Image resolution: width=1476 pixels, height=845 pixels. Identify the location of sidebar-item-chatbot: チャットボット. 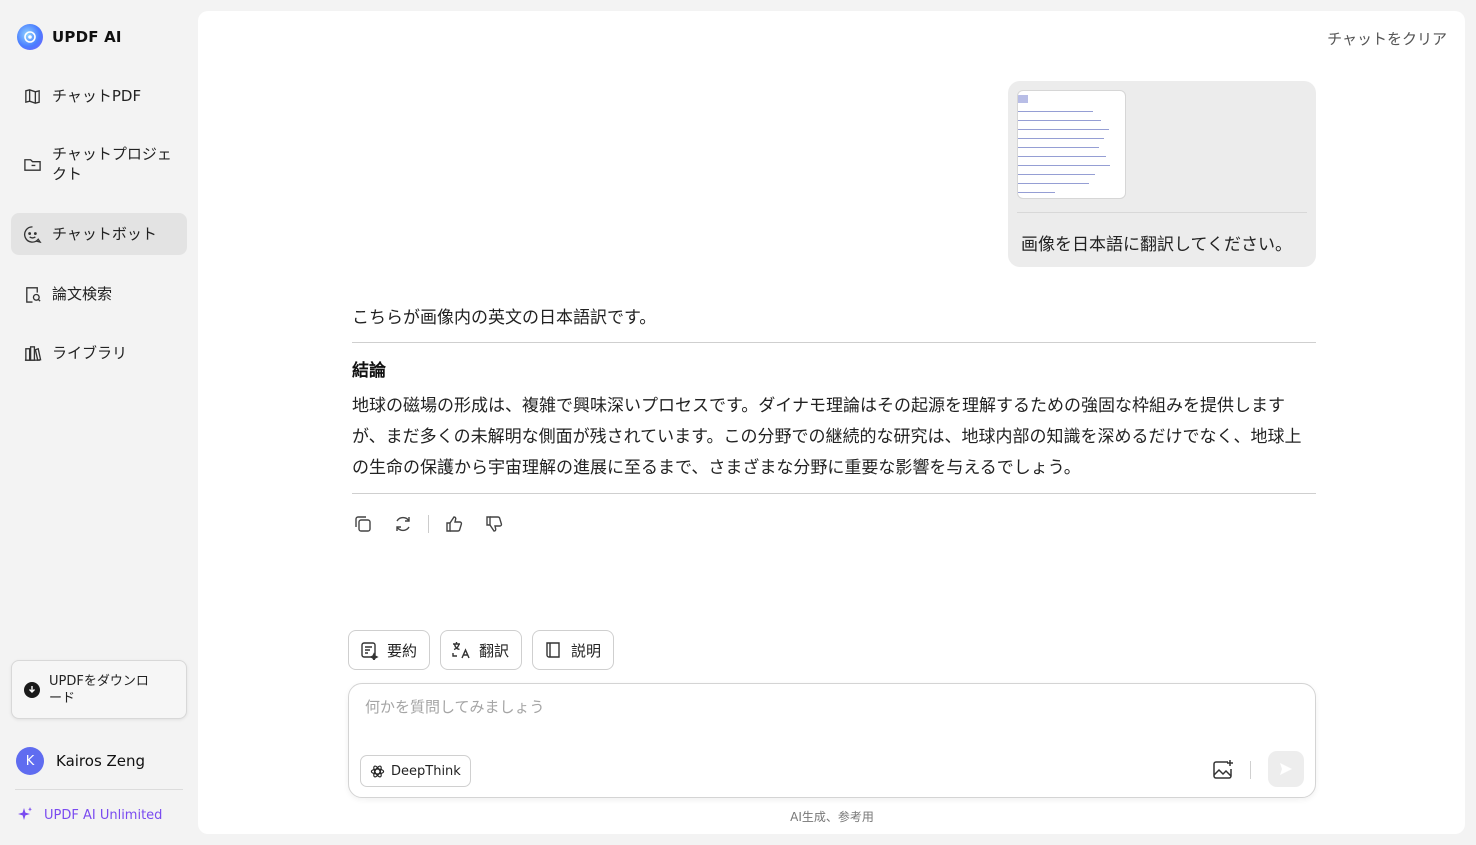
(99, 234).